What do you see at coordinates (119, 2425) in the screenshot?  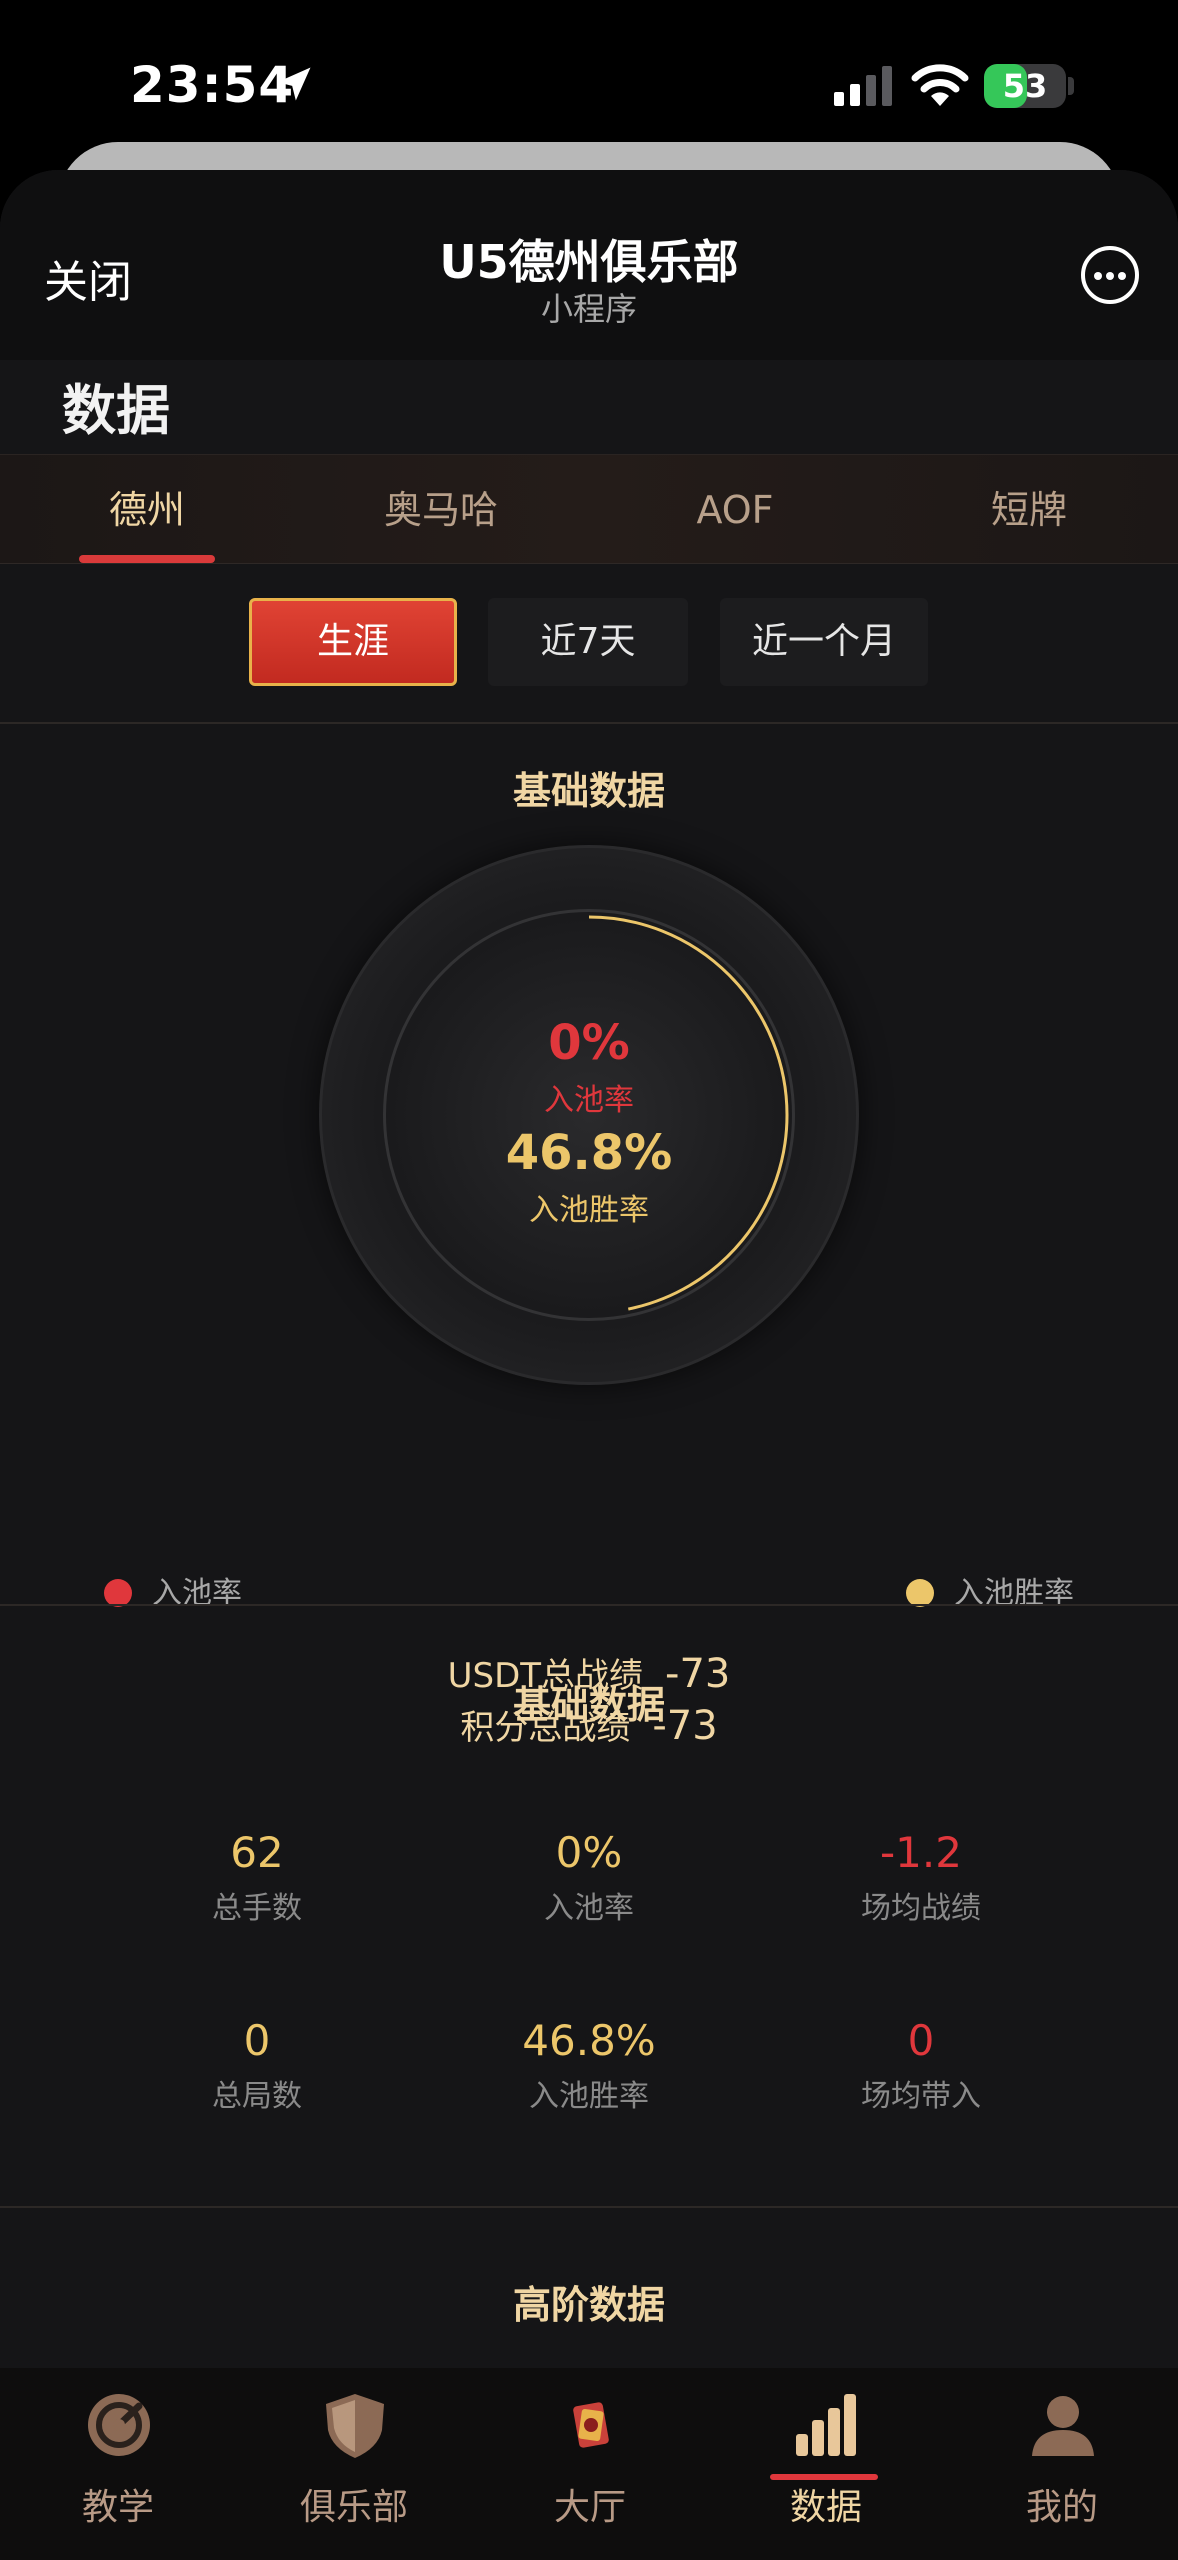 I see `gauge-icon` at bounding box center [119, 2425].